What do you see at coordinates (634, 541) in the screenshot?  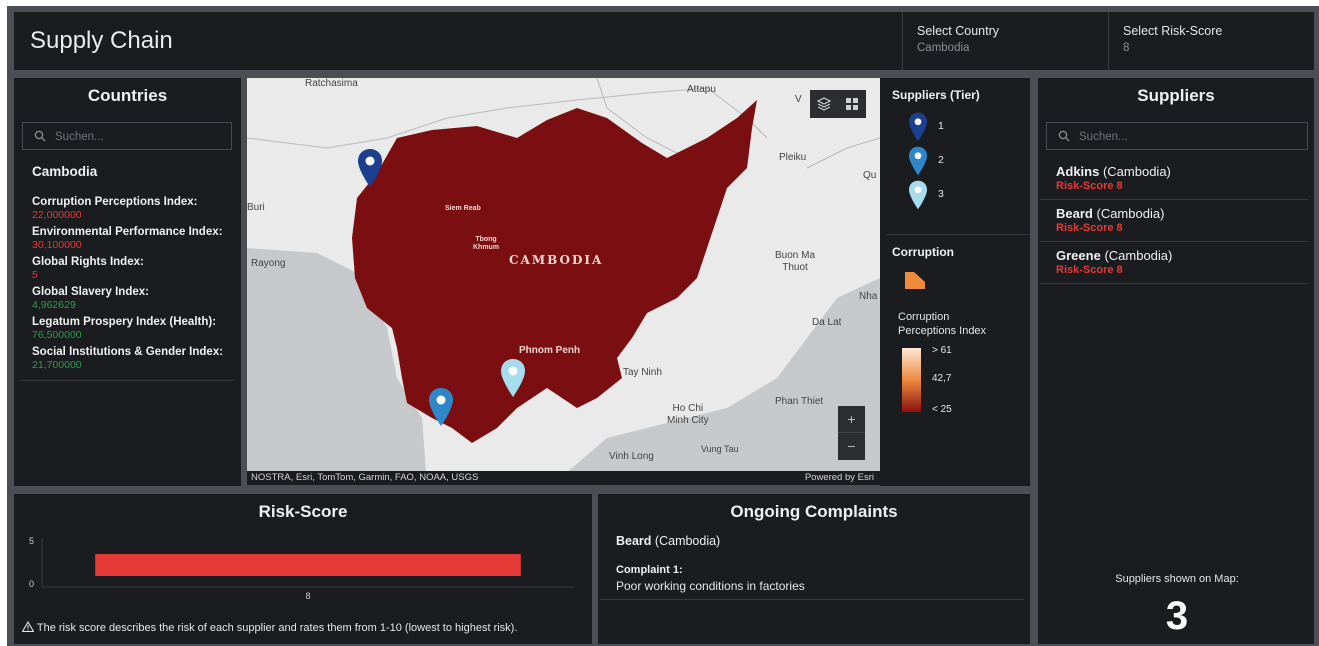 I see `complaint-supplier-name: Beard` at bounding box center [634, 541].